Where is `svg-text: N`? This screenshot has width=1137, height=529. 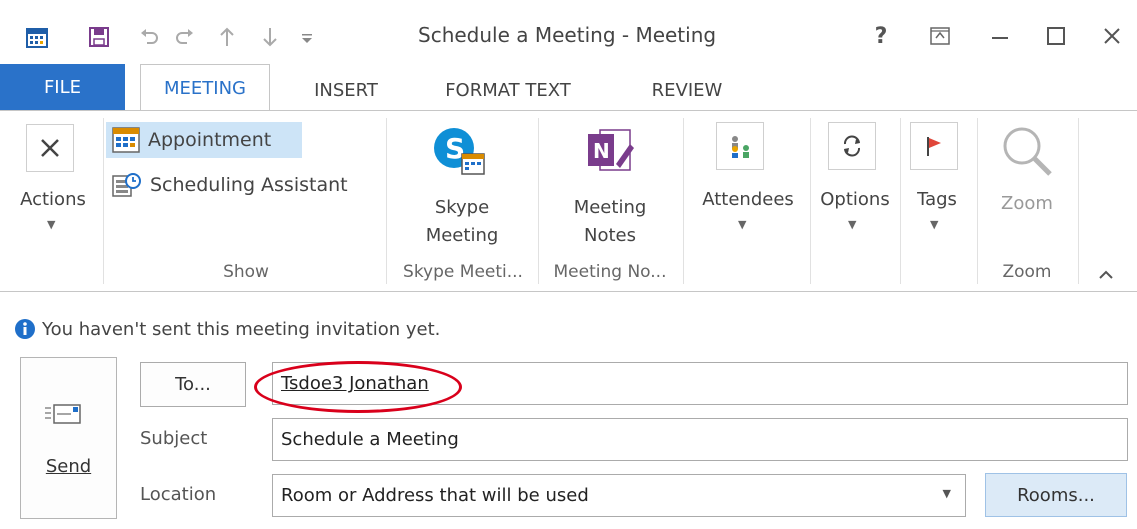 svg-text: N is located at coordinates (601, 151).